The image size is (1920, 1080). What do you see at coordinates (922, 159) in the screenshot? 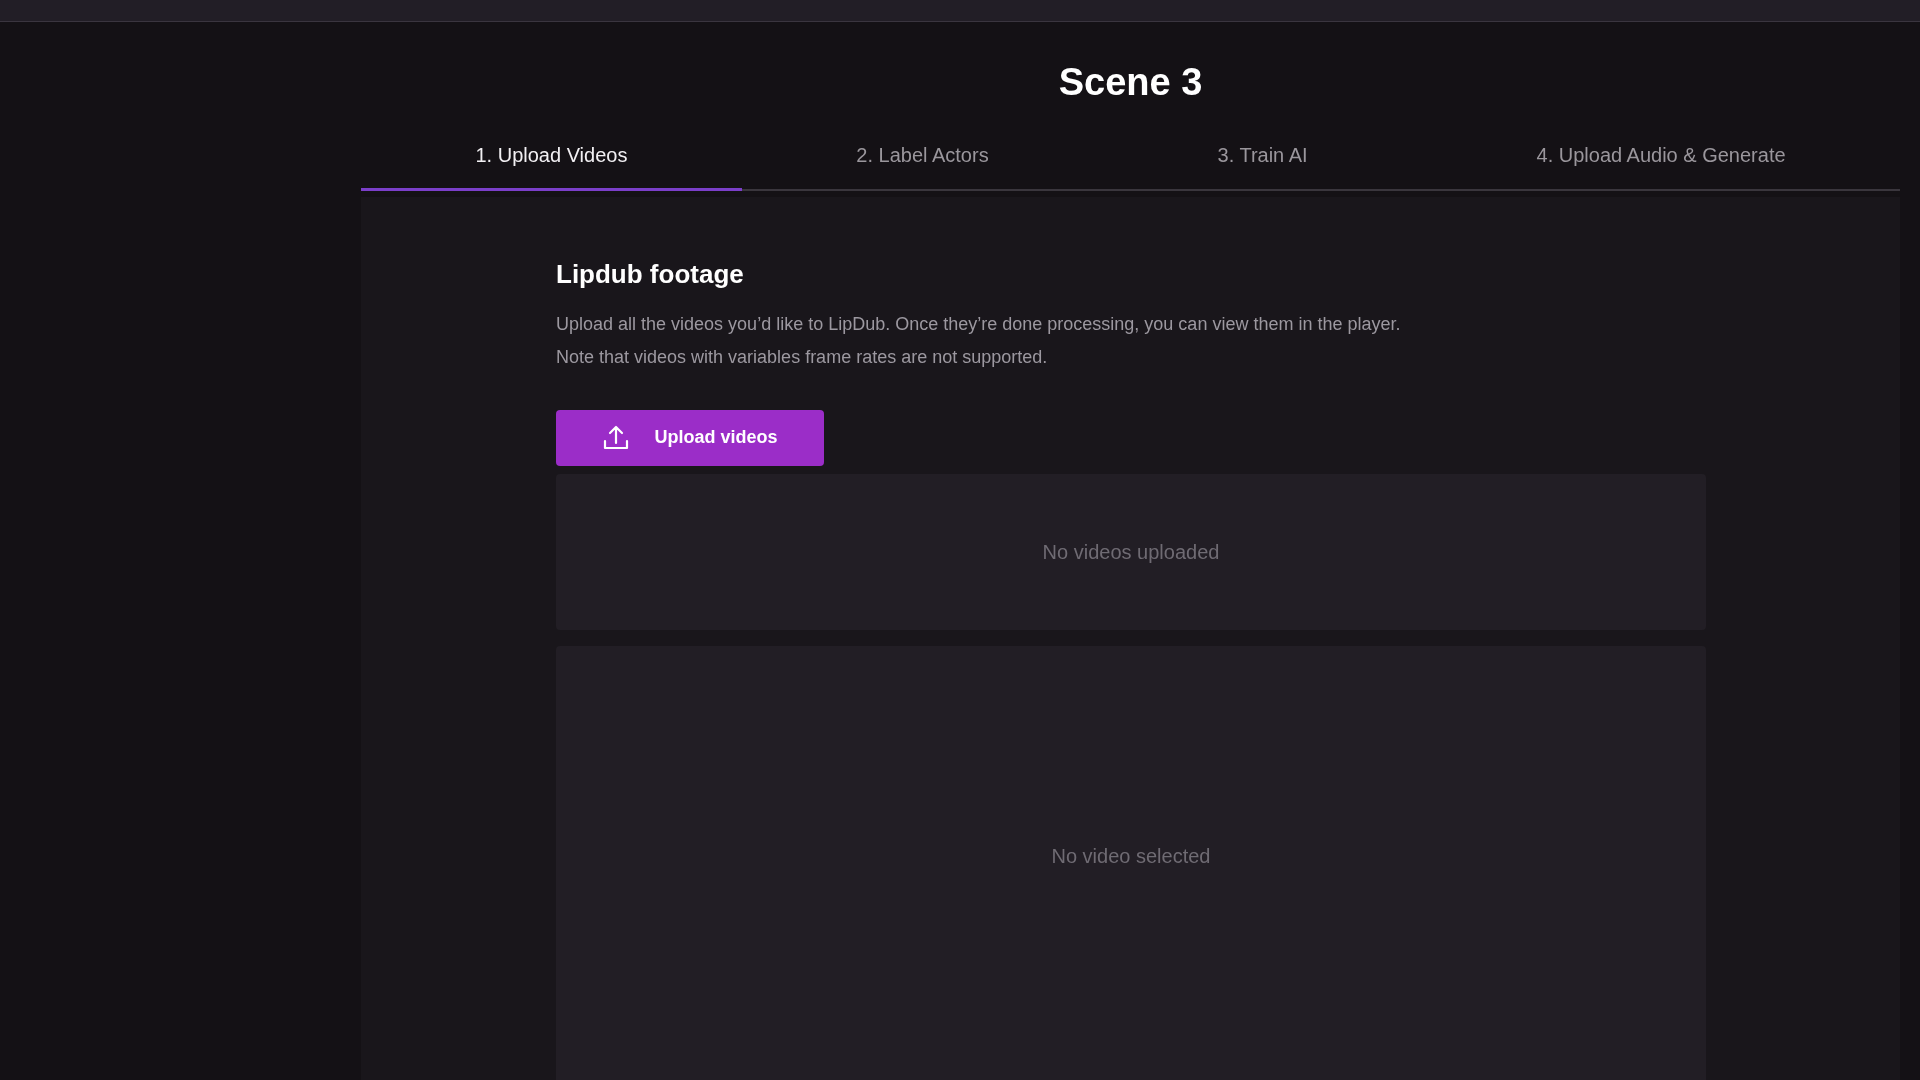
I see `step-tab: 2. Label Actors` at bounding box center [922, 159].